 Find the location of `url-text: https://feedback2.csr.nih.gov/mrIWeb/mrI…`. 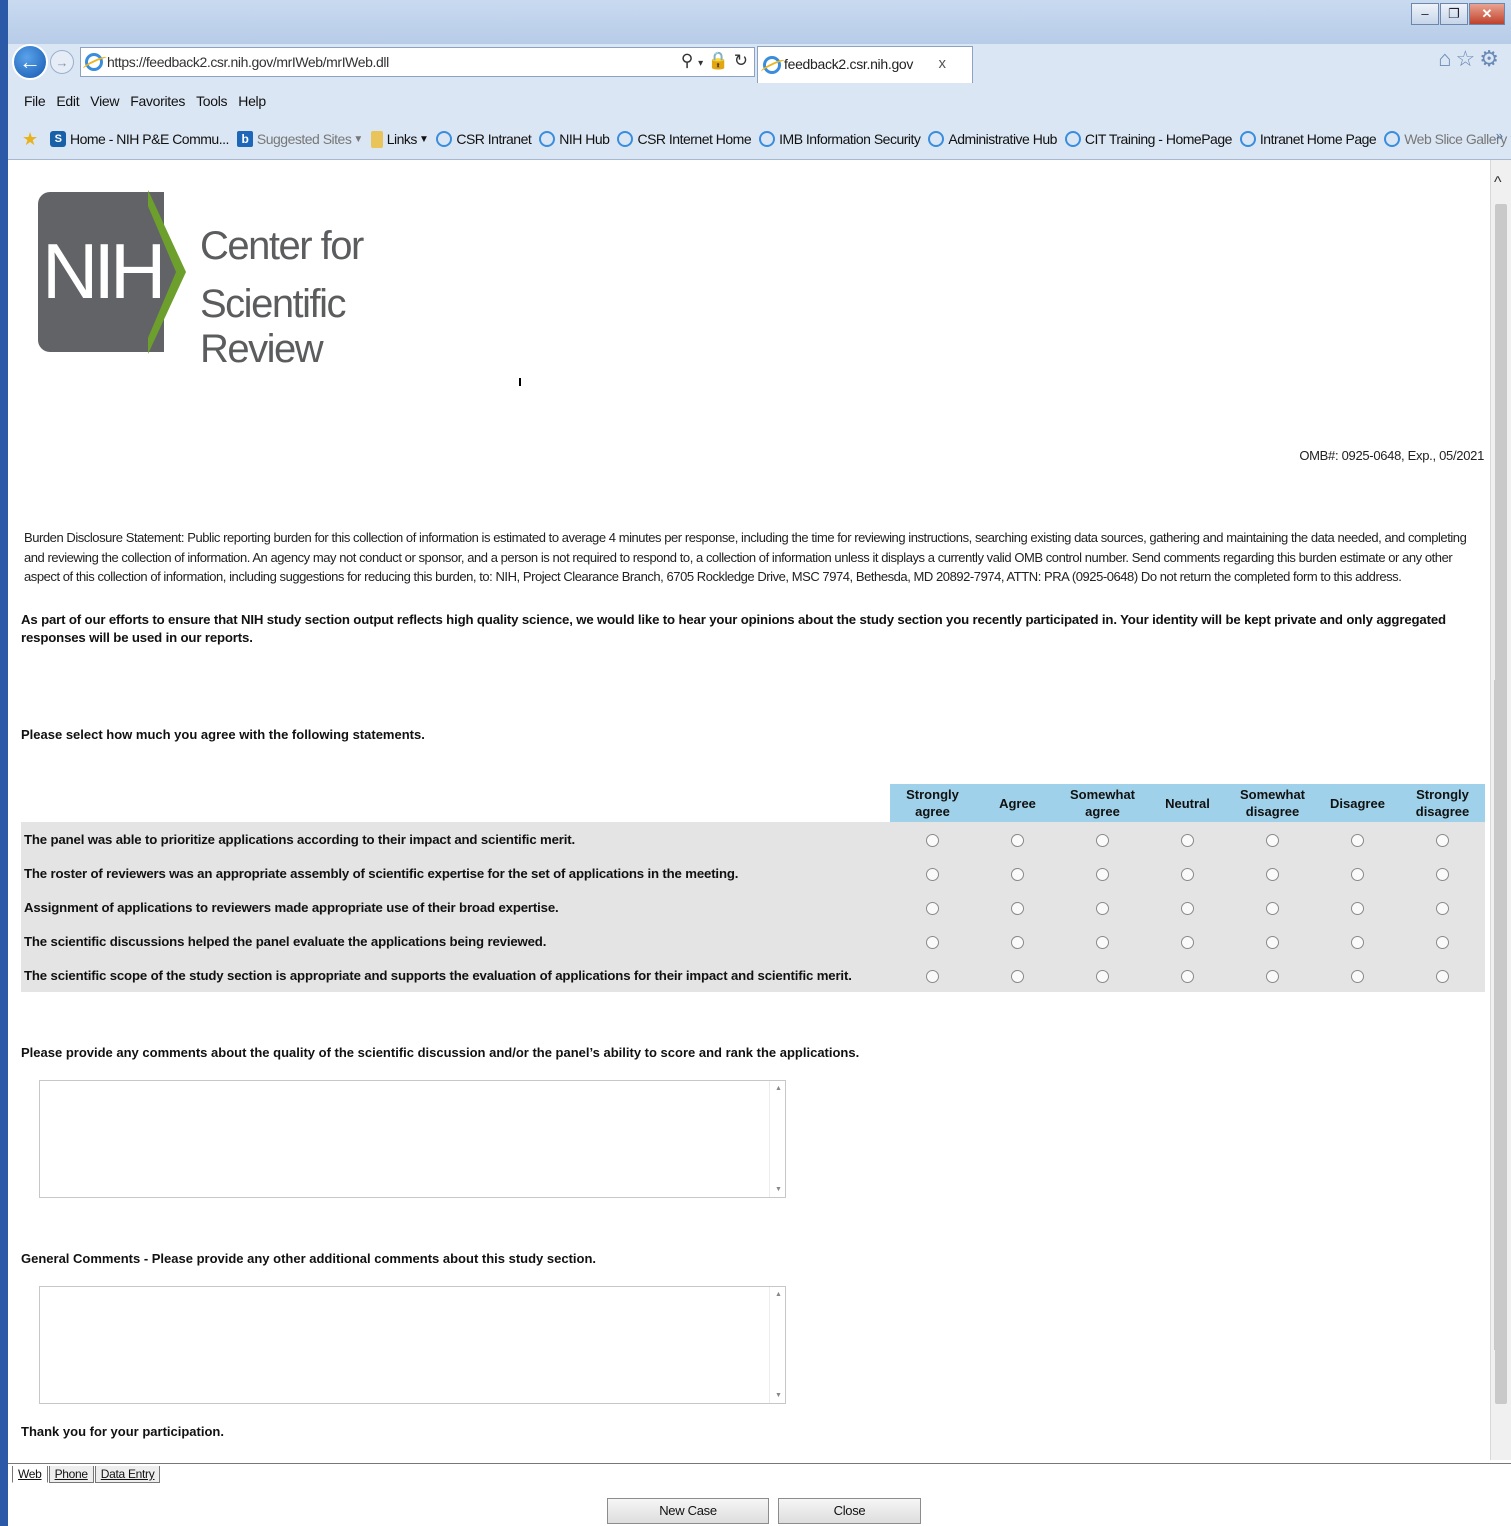

url-text: https://feedback2.csr.nih.gov/mrIWeb/mrI… is located at coordinates (248, 62).